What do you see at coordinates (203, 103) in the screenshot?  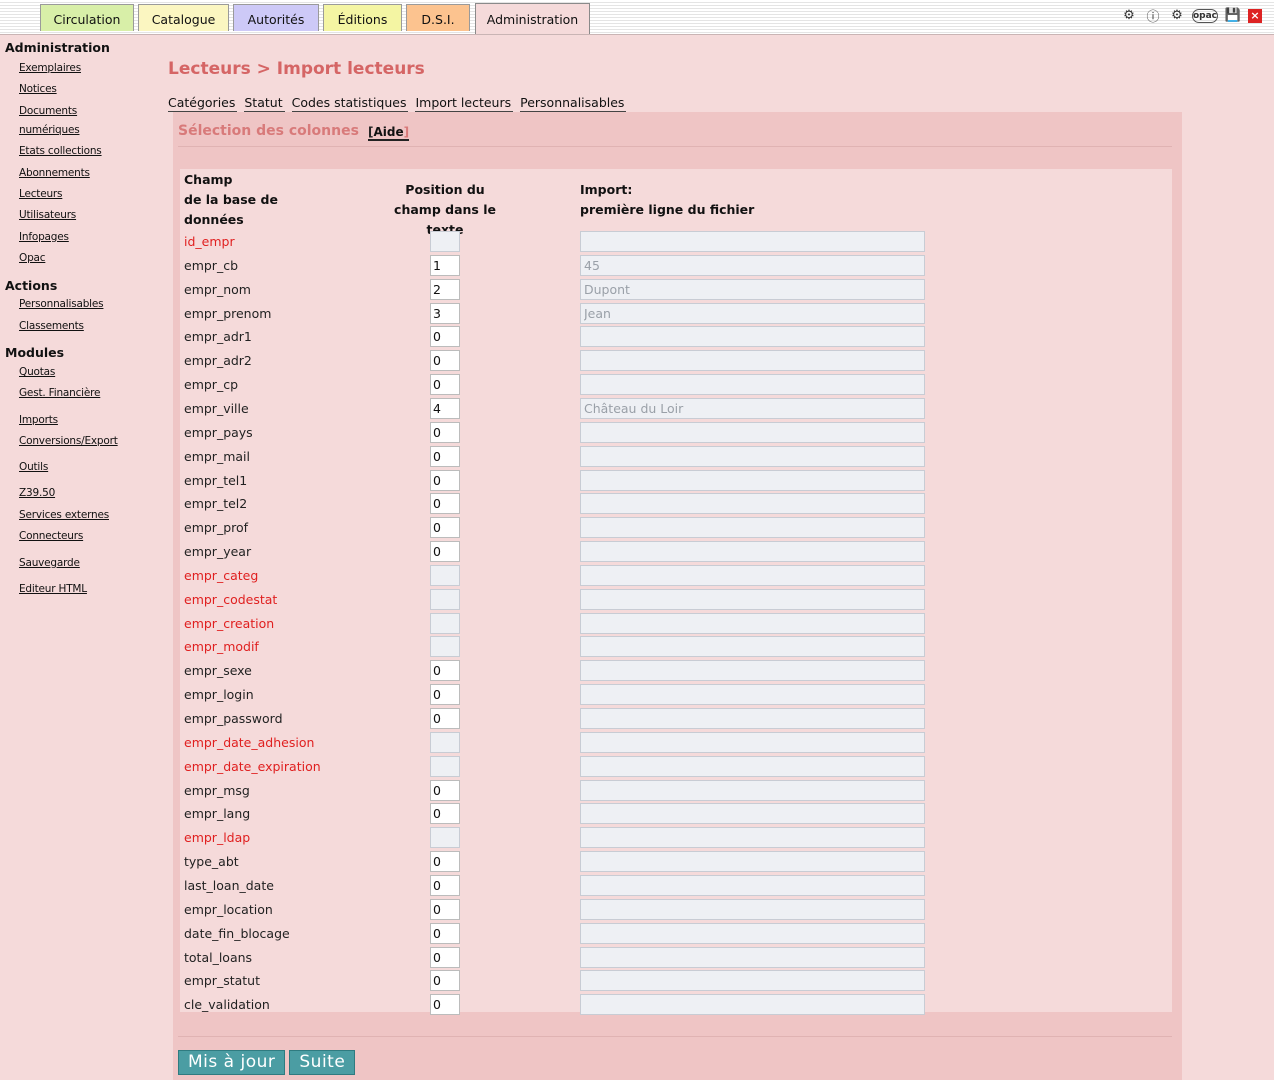 I see `subtab-categories: Catégories` at bounding box center [203, 103].